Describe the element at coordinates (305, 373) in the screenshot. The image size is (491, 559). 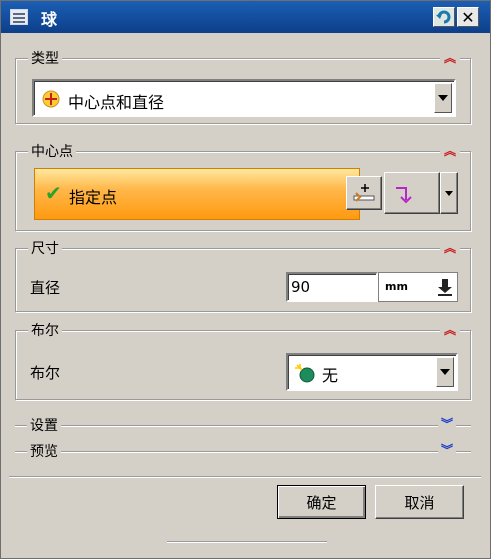
I see `no-boolean-icon` at that location.